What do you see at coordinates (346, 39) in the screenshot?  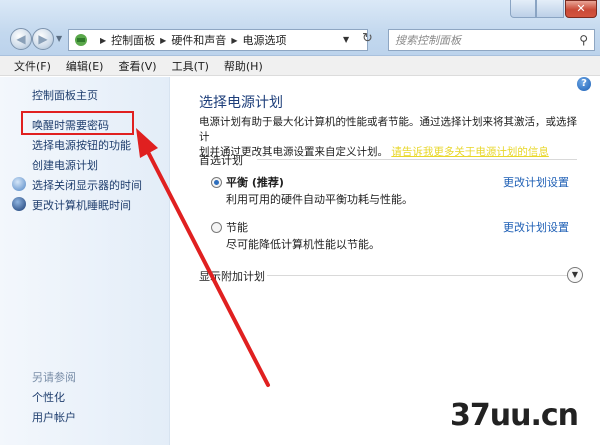 I see `address-dropdown-icon: ▼` at bounding box center [346, 39].